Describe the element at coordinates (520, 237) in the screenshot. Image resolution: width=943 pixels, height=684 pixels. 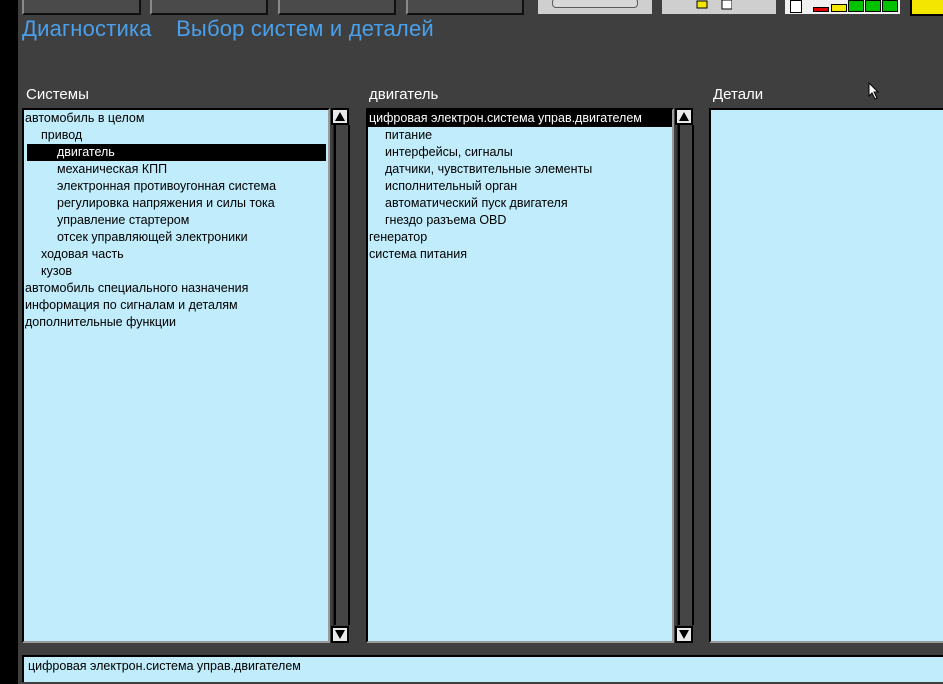
I see `subsystems-list-item: генератор` at that location.